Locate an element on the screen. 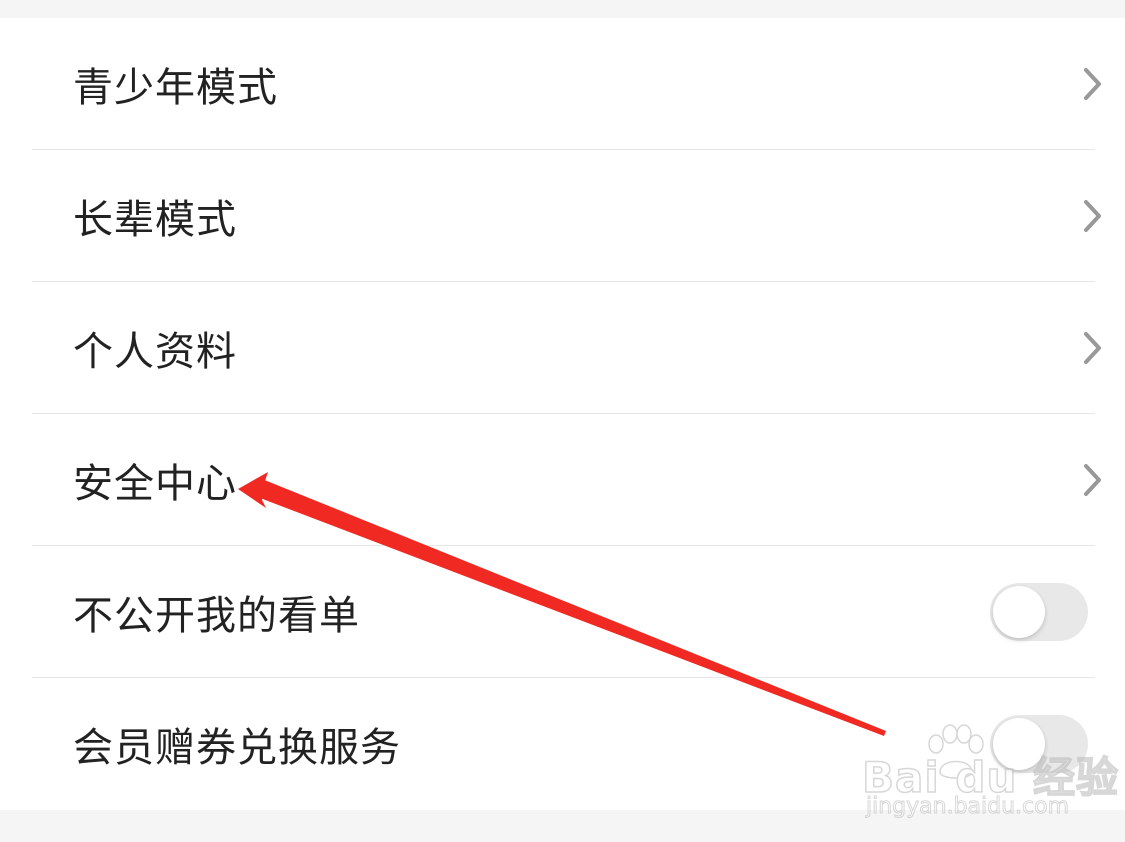 This screenshot has height=842, width=1125. settings-item-label: 个人资料 is located at coordinates (155, 352).